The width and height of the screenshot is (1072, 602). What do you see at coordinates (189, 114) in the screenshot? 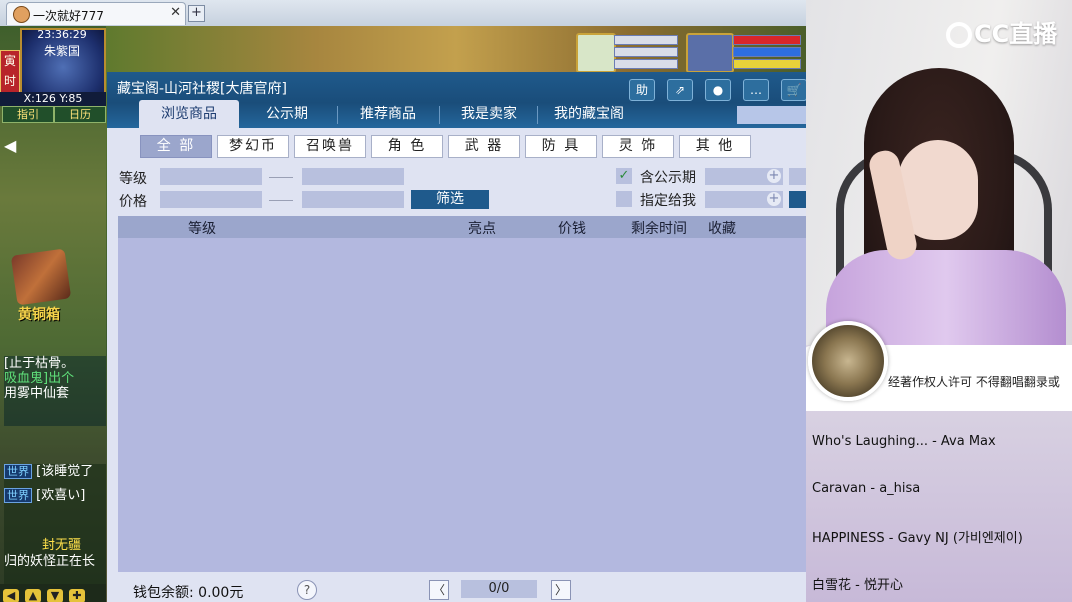
I see `tab-browse: 浏览商品` at bounding box center [189, 114].